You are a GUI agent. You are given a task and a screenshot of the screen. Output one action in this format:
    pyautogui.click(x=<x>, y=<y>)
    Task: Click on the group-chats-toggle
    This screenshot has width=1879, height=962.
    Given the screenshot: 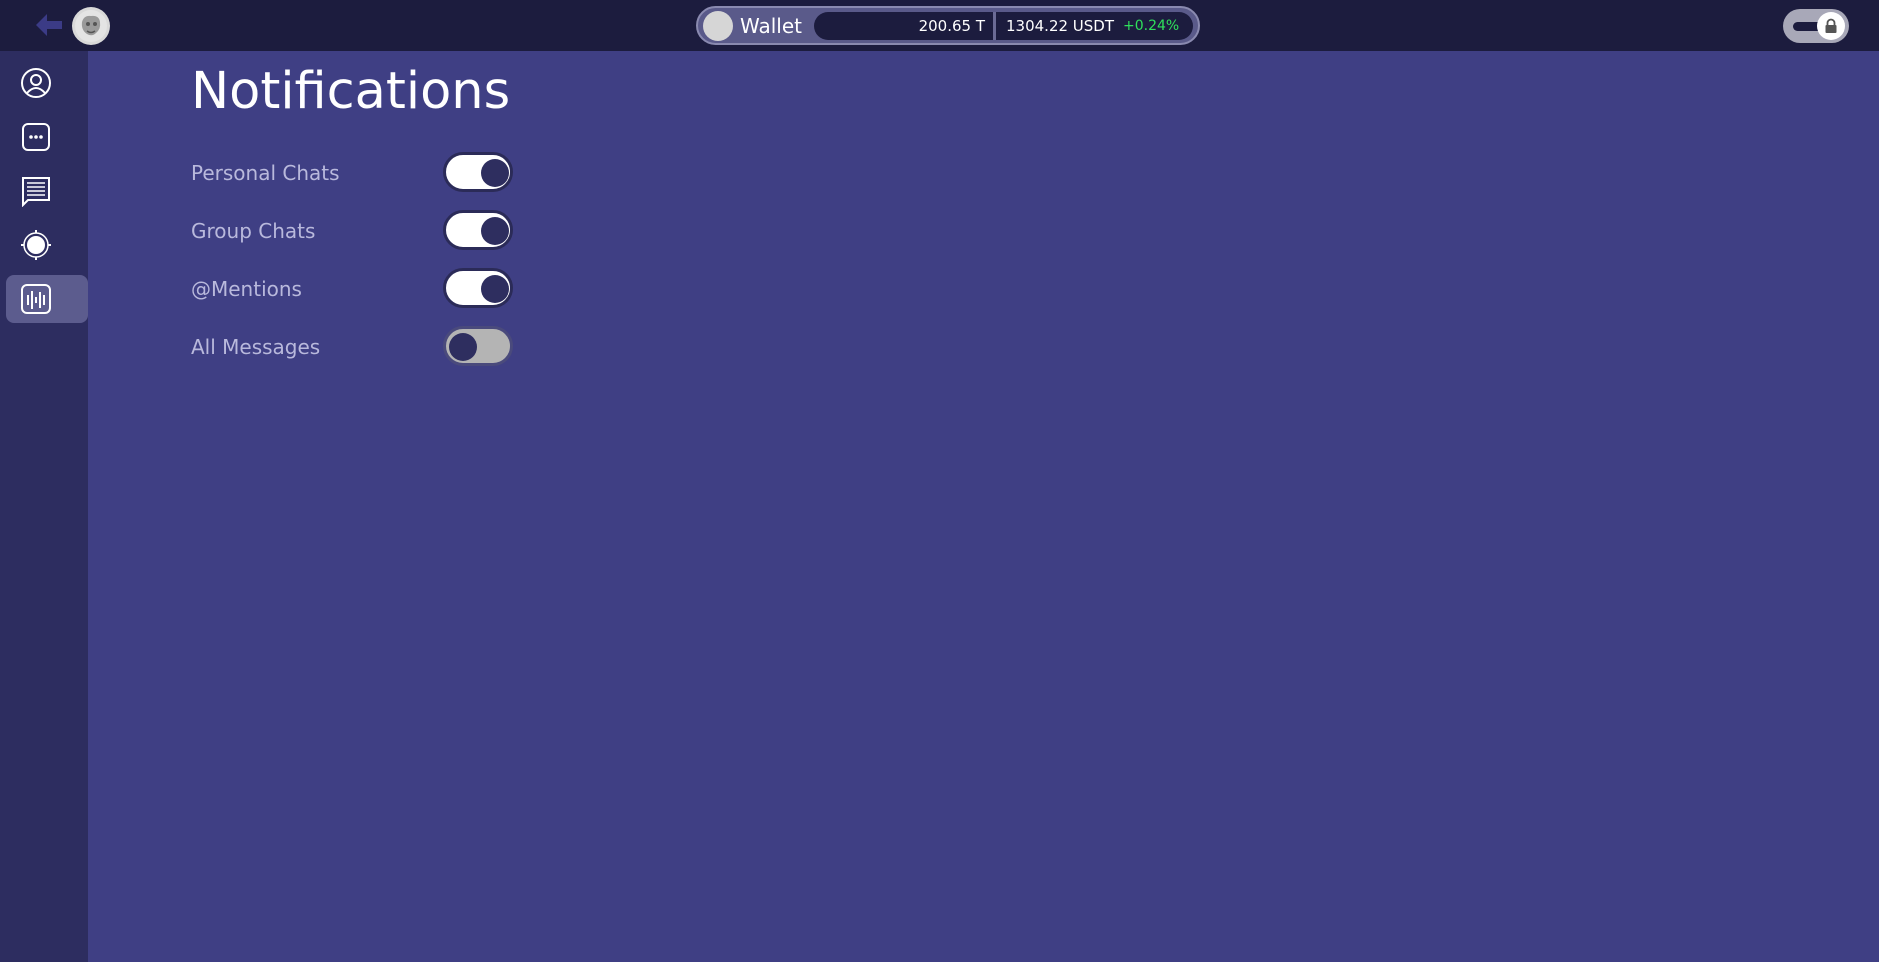 What is the action you would take?
    pyautogui.click(x=478, y=230)
    